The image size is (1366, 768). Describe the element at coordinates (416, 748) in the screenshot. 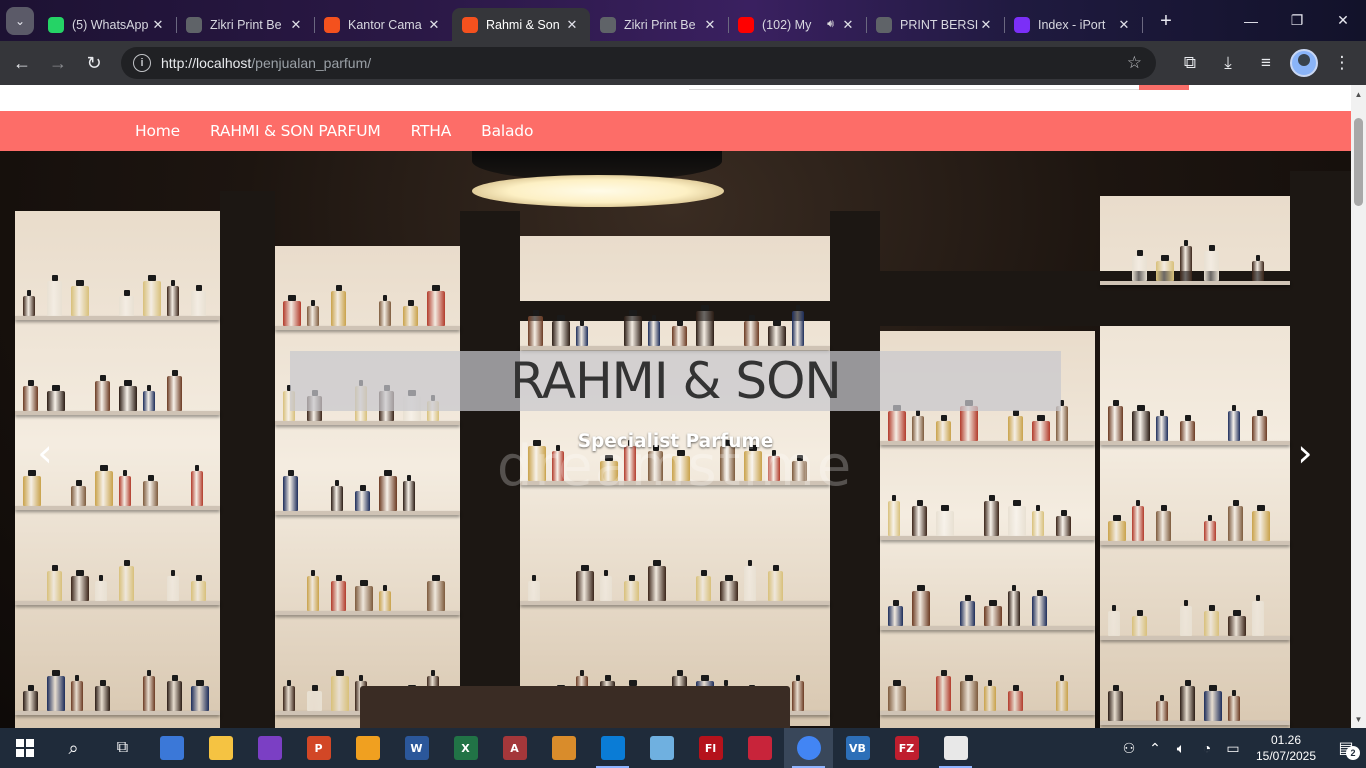

I see `taskbar-word-button: W` at that location.